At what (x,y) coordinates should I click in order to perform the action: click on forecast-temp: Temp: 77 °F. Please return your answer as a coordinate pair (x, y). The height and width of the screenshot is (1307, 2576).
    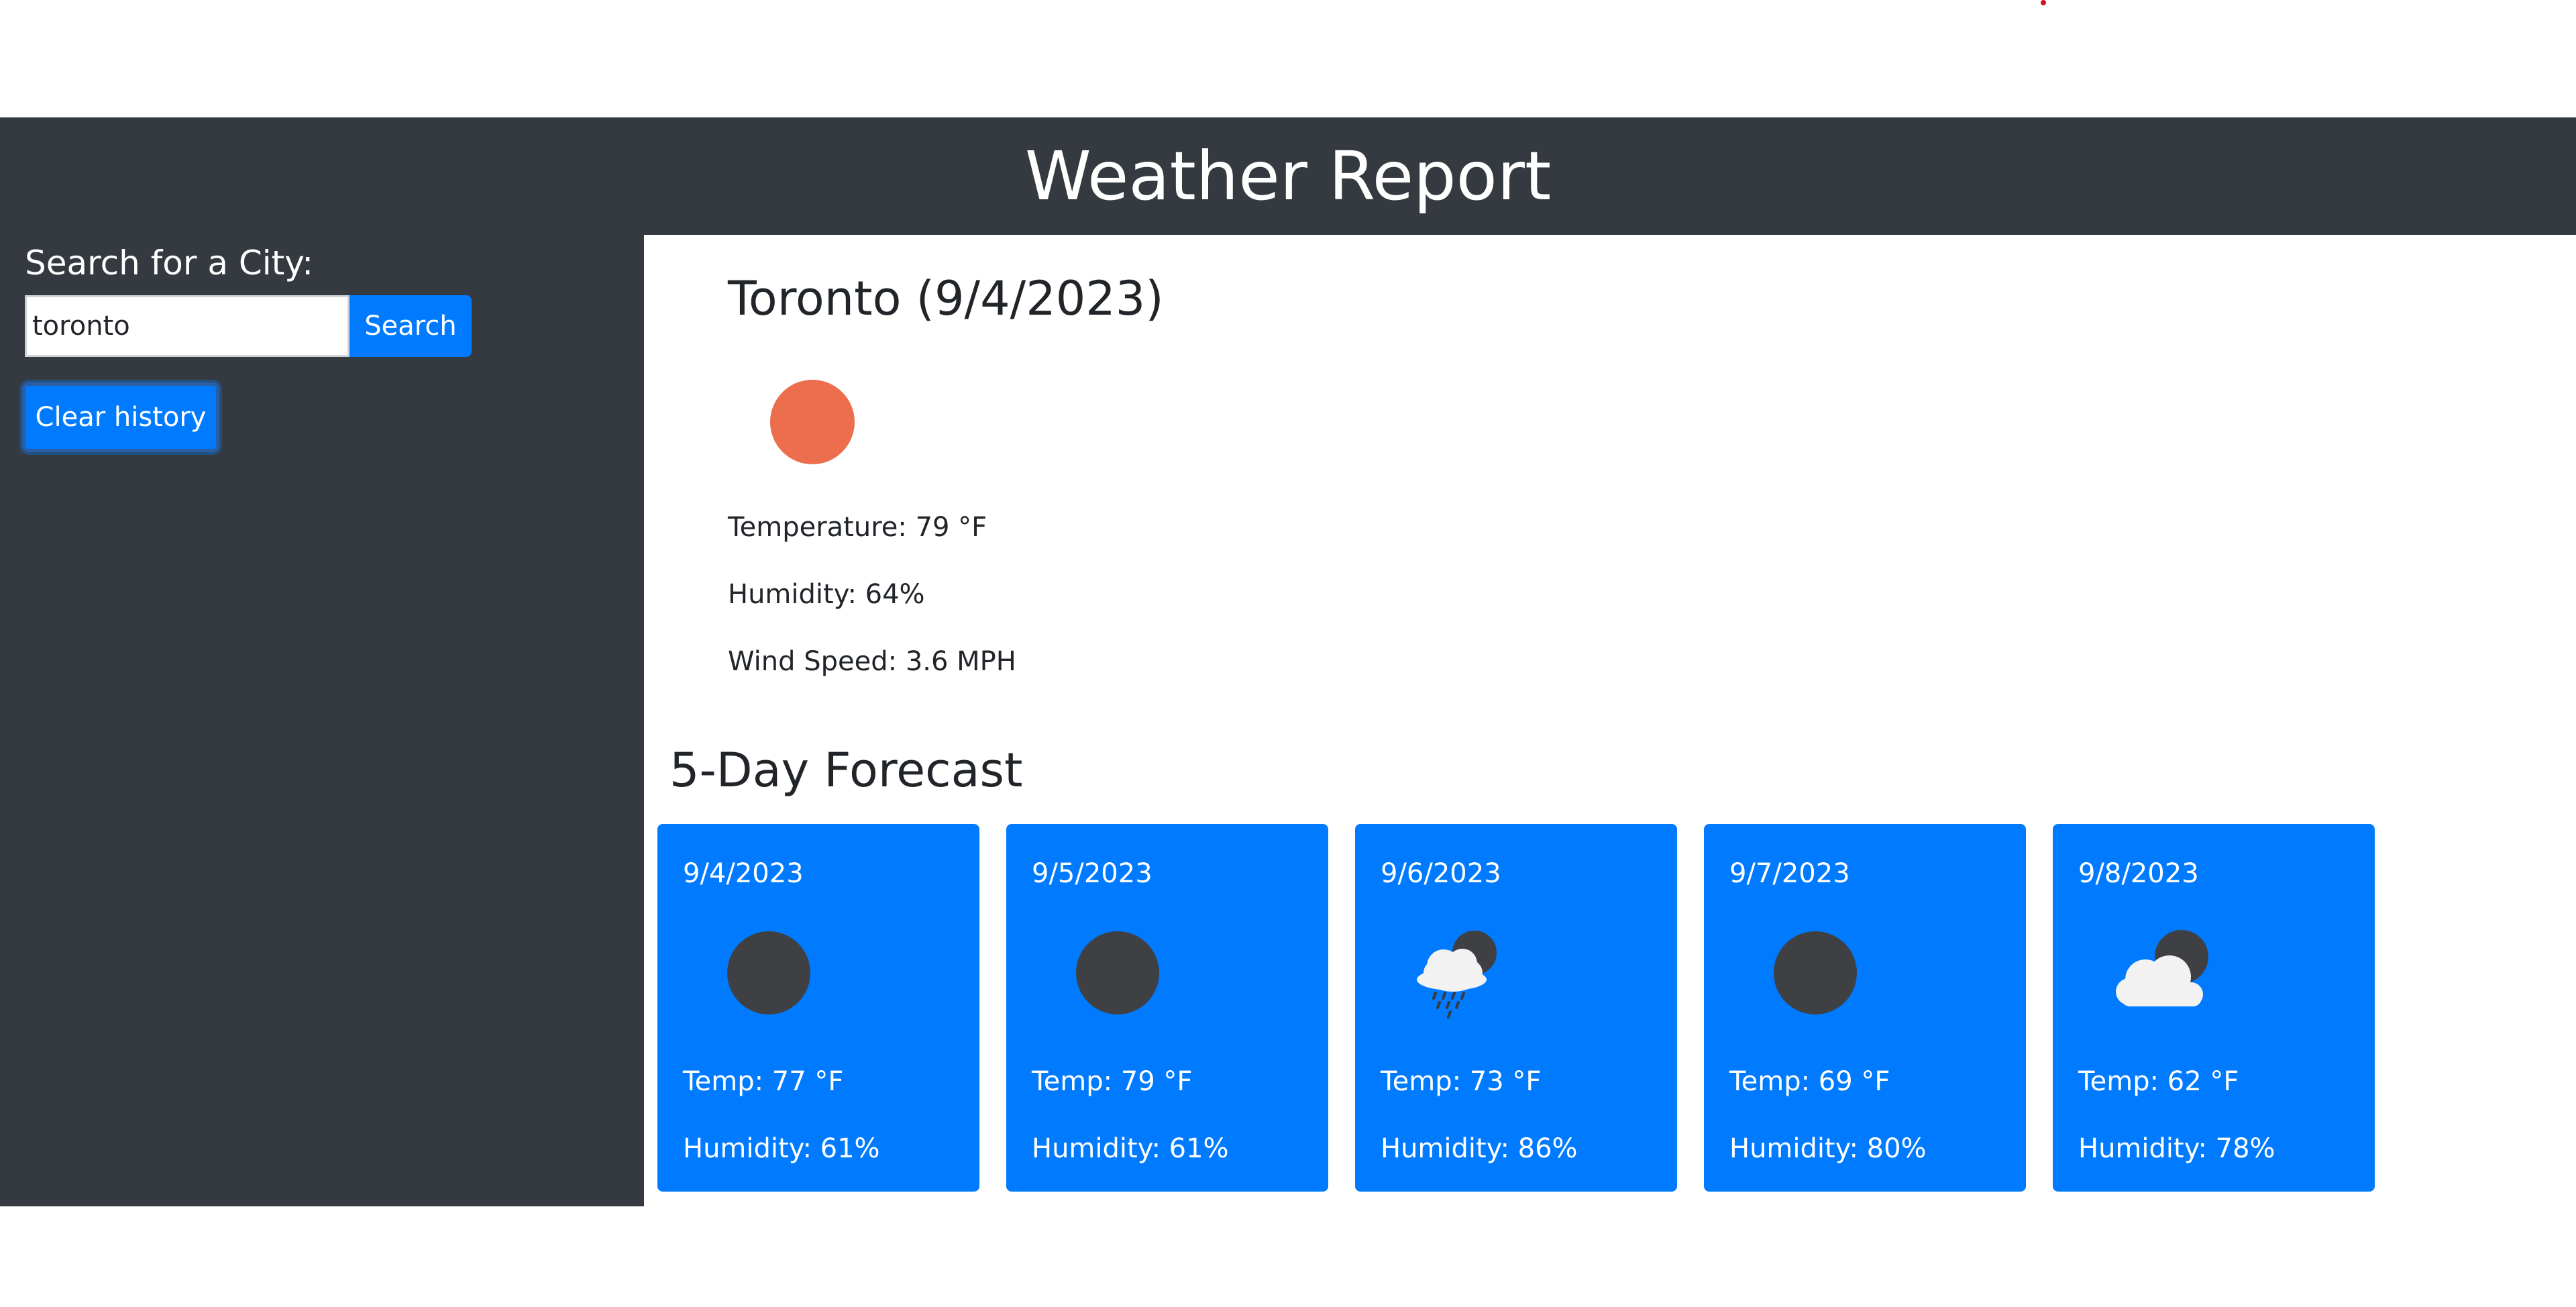
    Looking at the image, I should click on (763, 1081).